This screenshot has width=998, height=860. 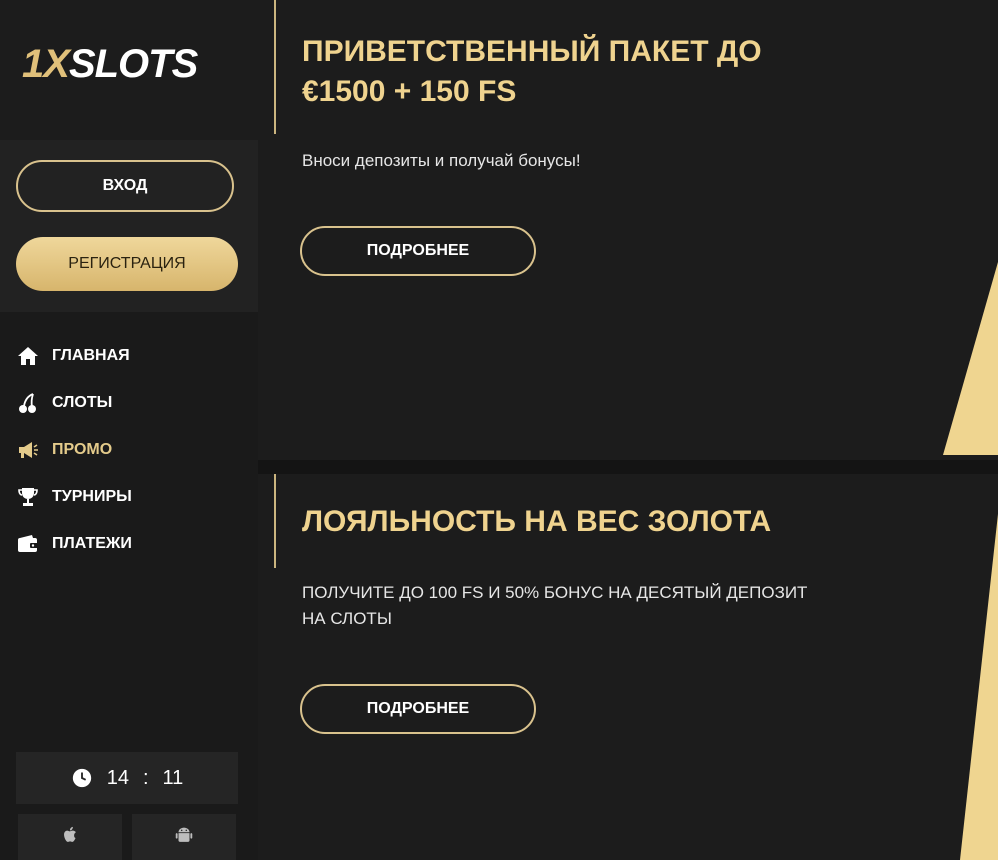 I want to click on nav-item-promo: ПРОМО, so click(x=64, y=450).